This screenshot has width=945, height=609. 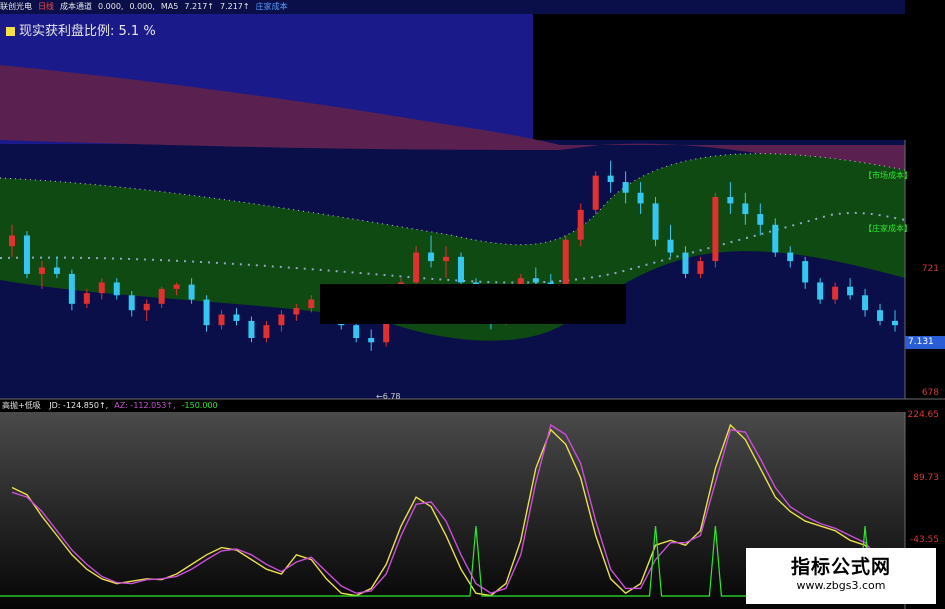 I want to click on watermark-title: 指标公式网, so click(x=840, y=567).